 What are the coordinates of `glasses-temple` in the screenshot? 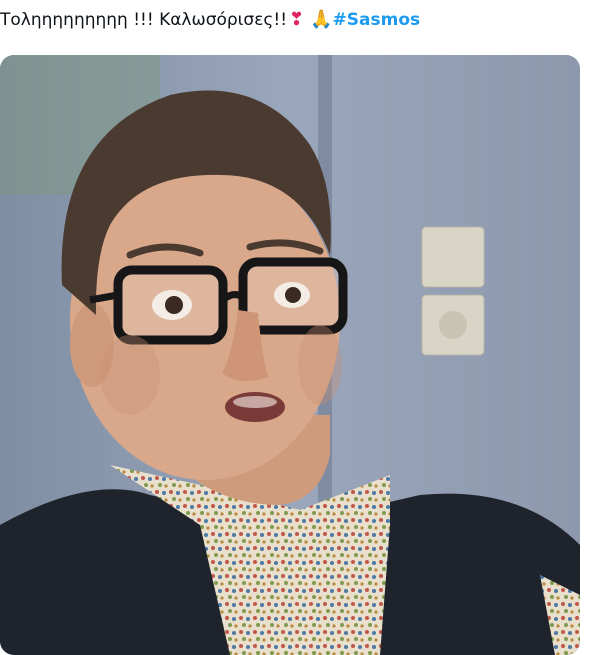 It's located at (104, 297).